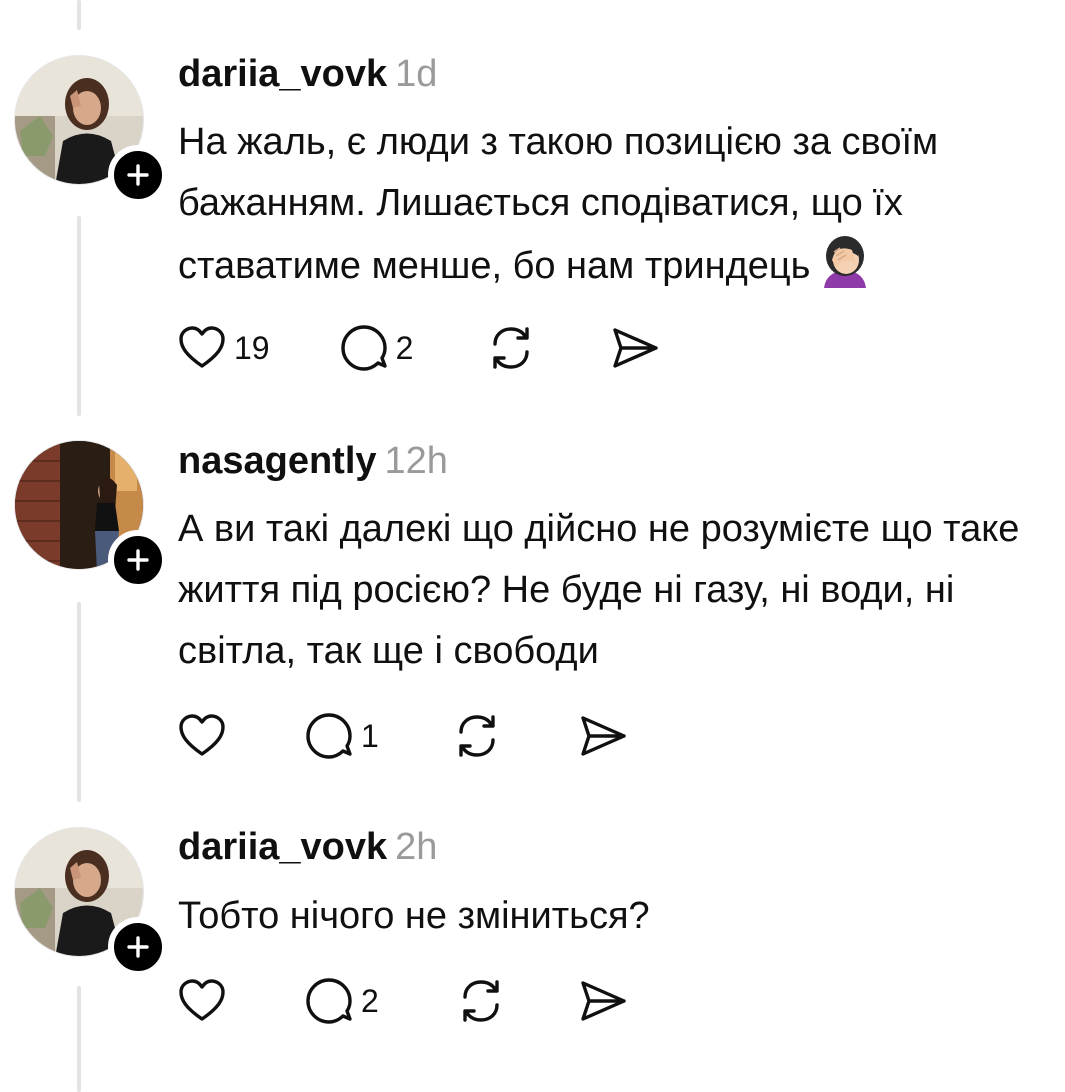 The image size is (1065, 1092). I want to click on action-bar: 1, so click(402, 736).